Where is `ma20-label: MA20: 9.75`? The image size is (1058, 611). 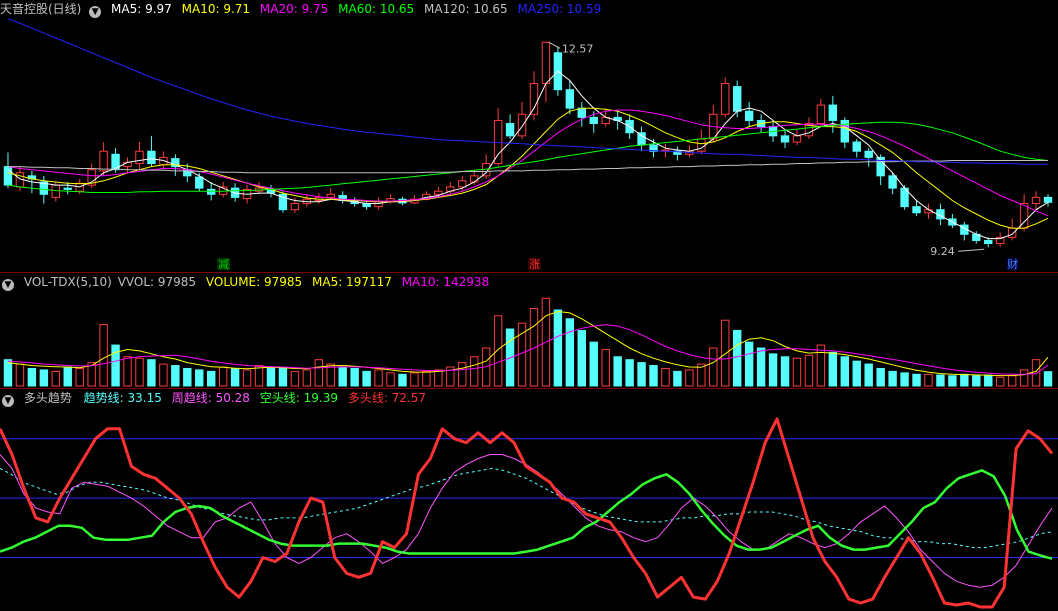 ma20-label: MA20: 9.75 is located at coordinates (294, 9).